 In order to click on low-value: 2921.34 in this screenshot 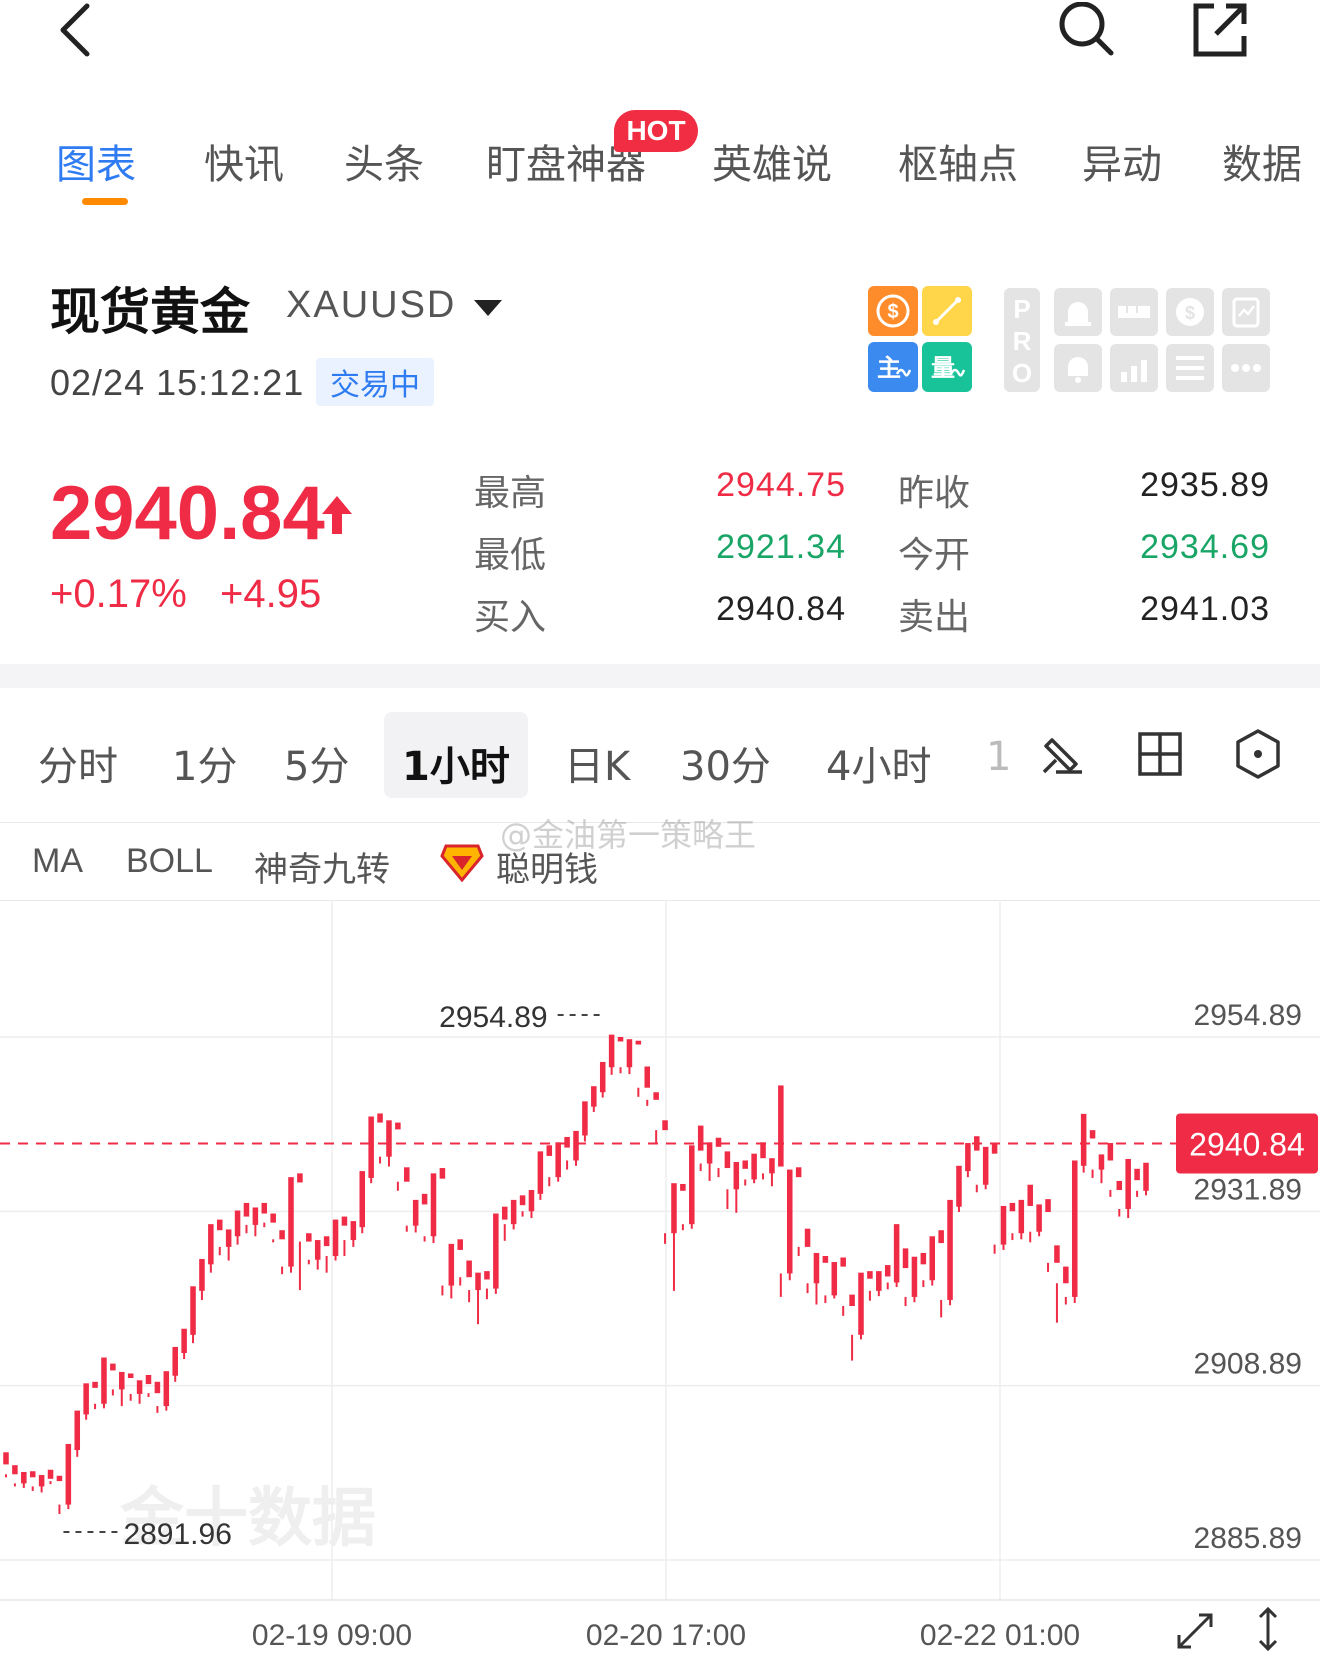, I will do `click(781, 547)`.